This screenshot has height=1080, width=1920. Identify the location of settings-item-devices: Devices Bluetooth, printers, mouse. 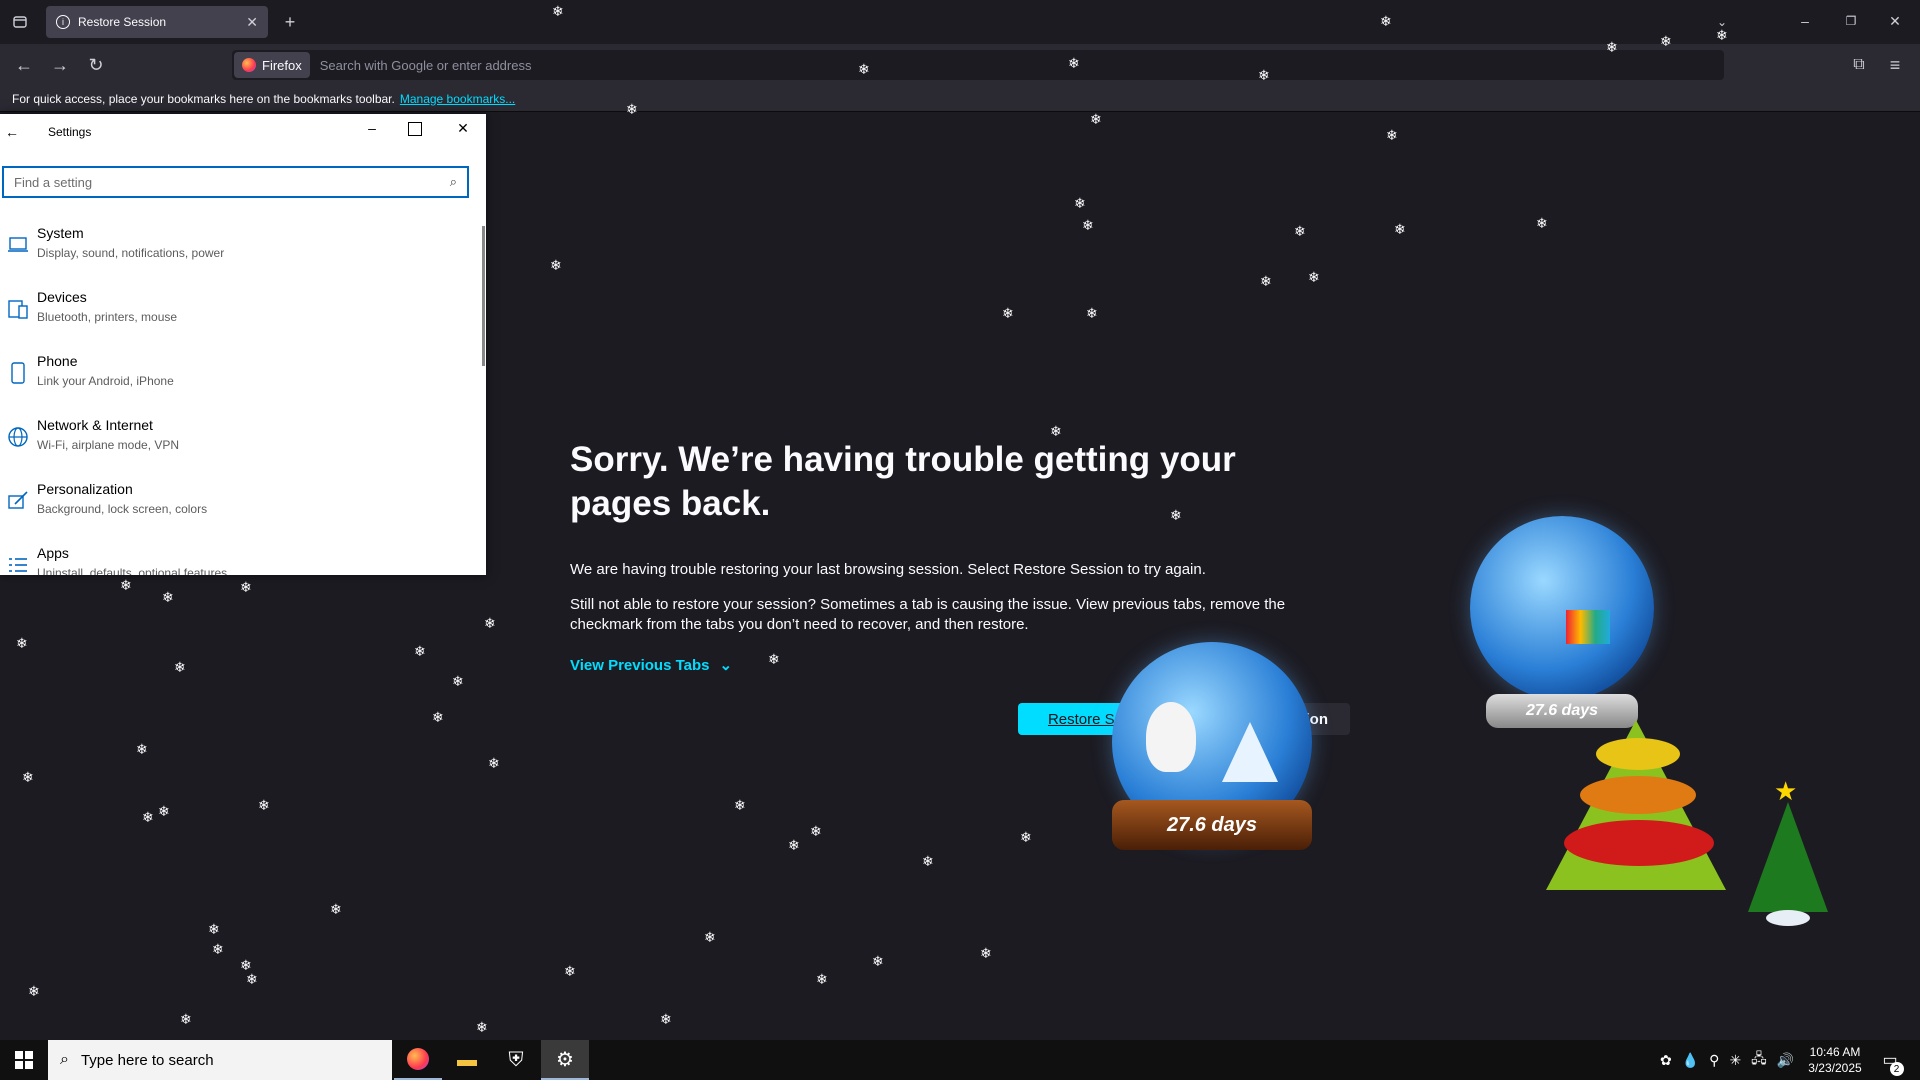
(235, 318).